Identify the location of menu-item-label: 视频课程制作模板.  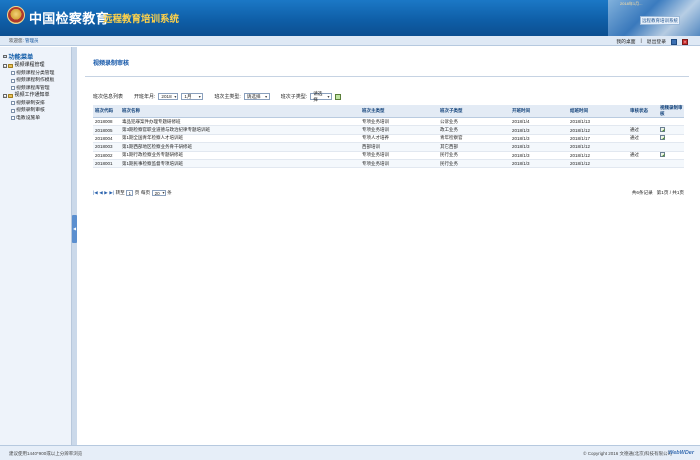
(35, 80).